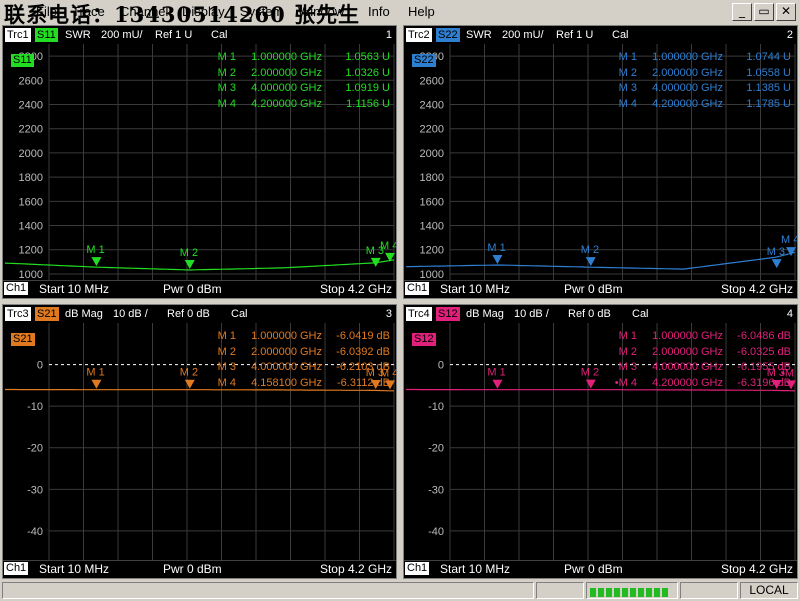 This screenshot has width=800, height=601. I want to click on menu-system: System, so click(261, 11).